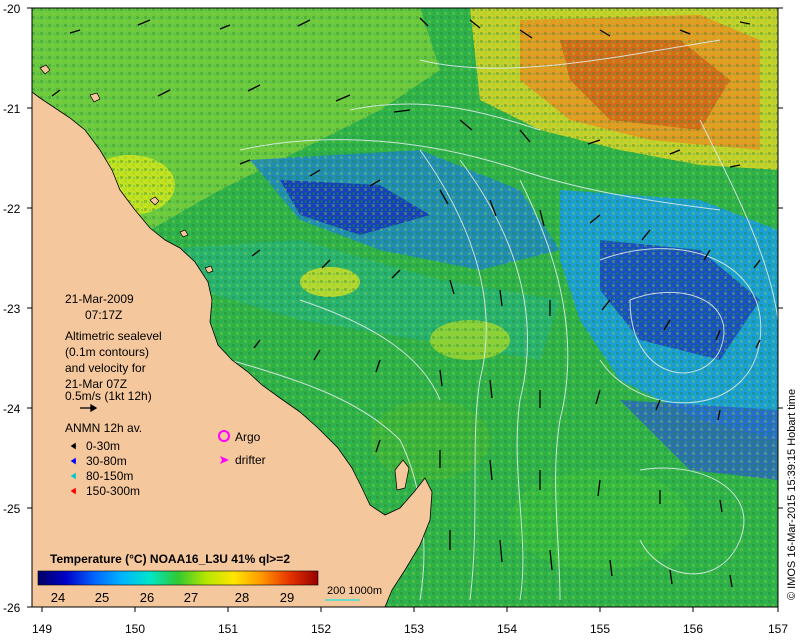 This screenshot has height=640, width=800. I want to click on x-tick-label: 155, so click(600, 629).